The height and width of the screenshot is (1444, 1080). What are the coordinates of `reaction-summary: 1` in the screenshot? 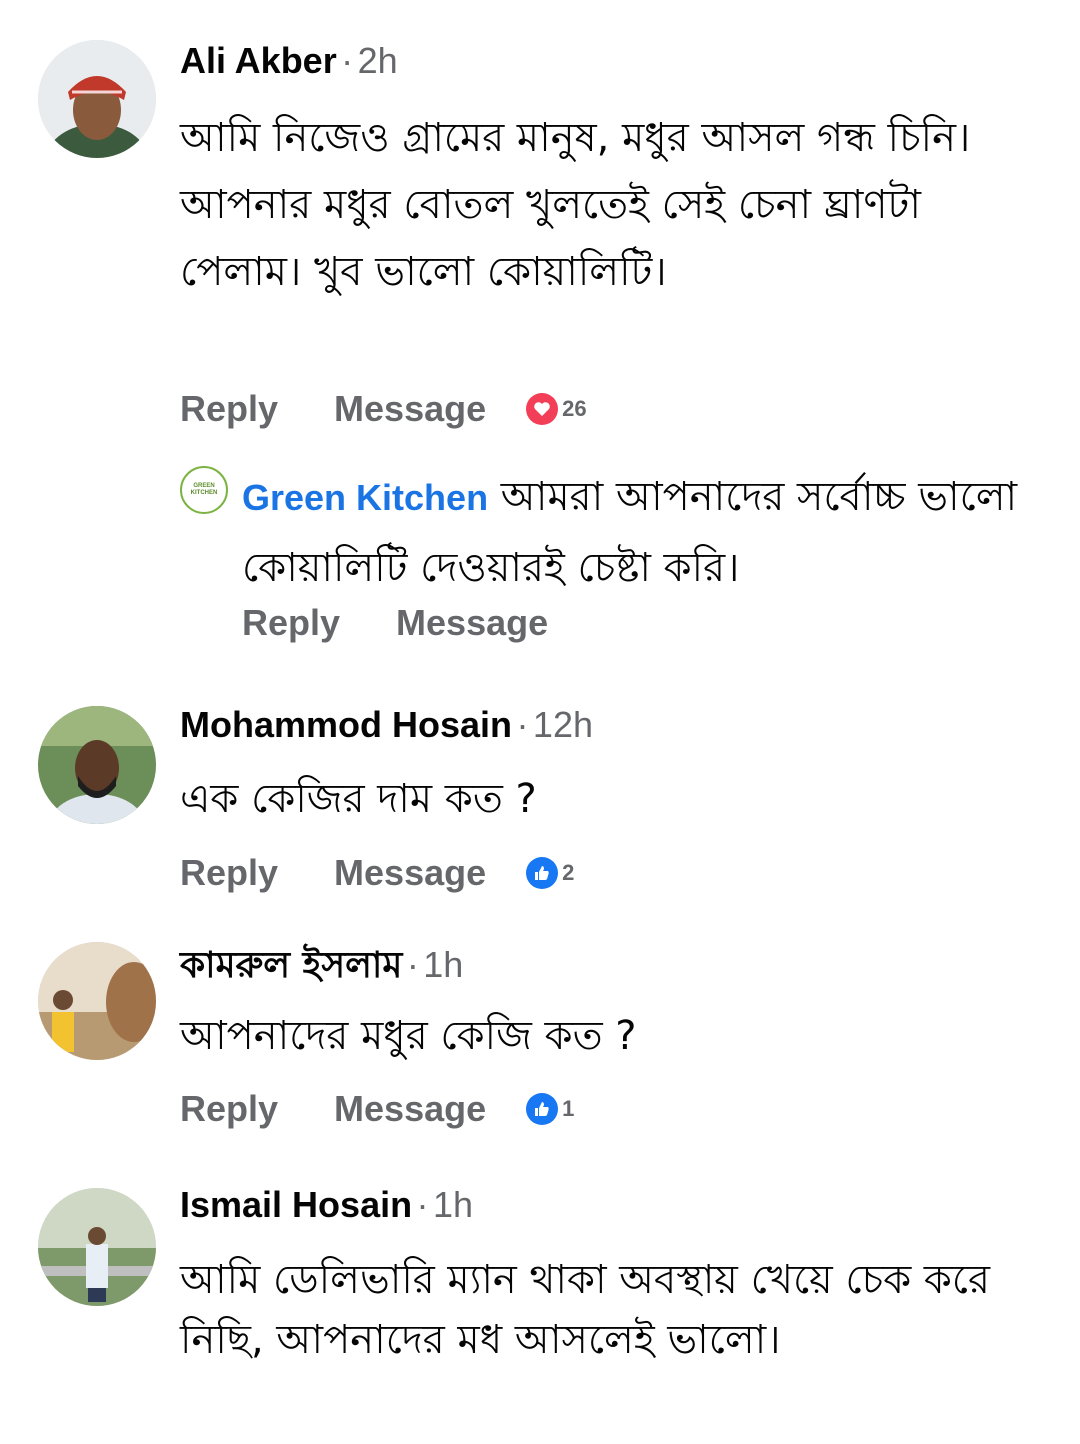 It's located at (550, 1109).